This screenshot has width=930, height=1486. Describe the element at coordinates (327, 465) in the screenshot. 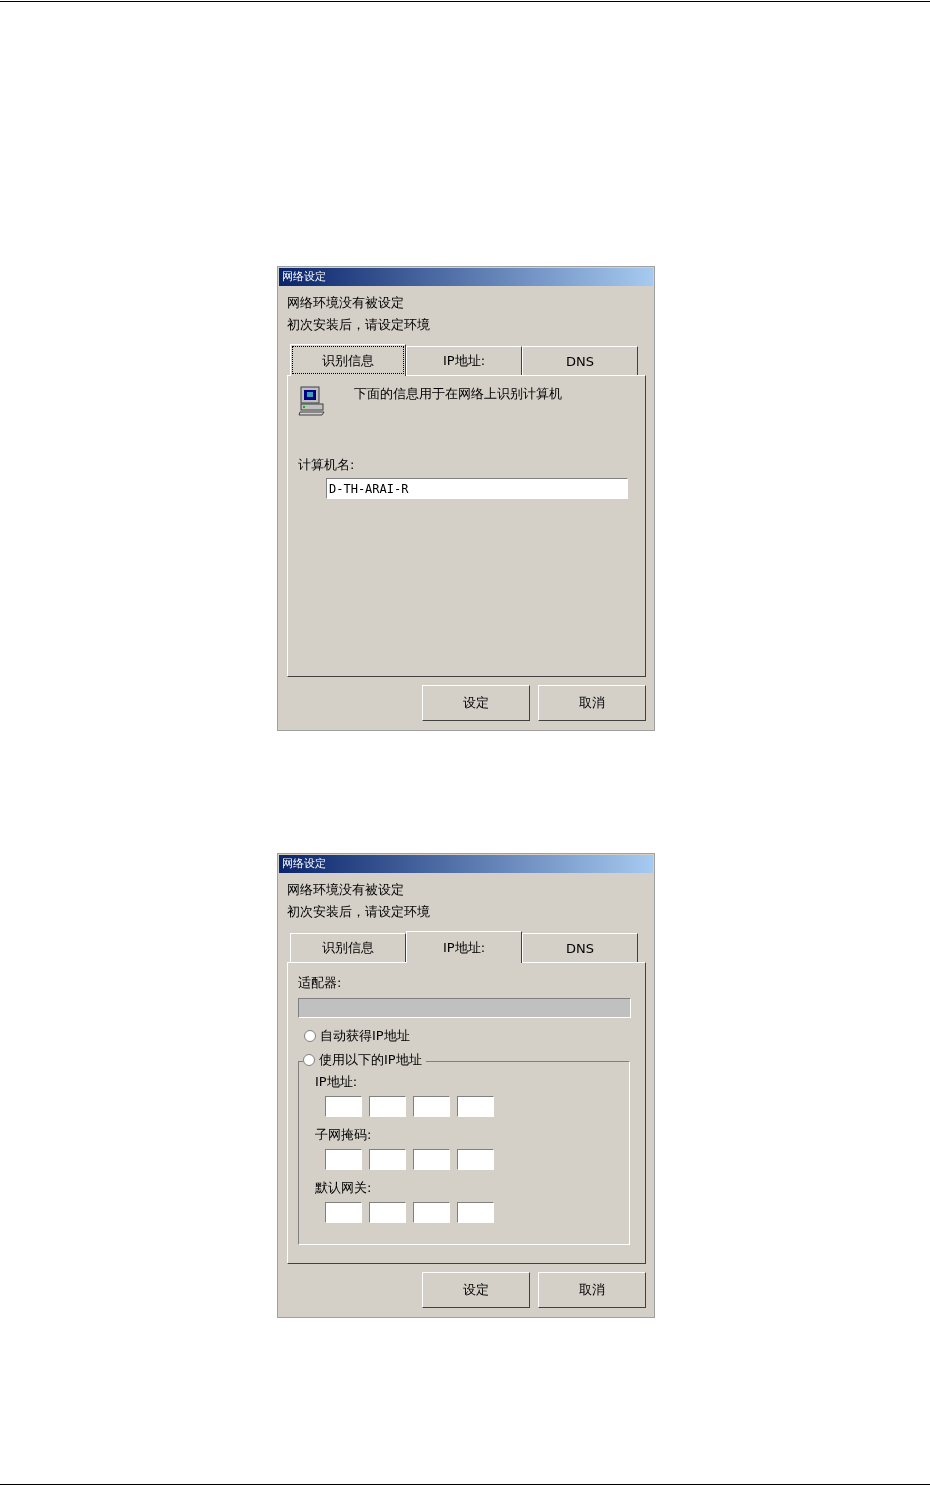

I see `field-label: 计算机名:` at that location.